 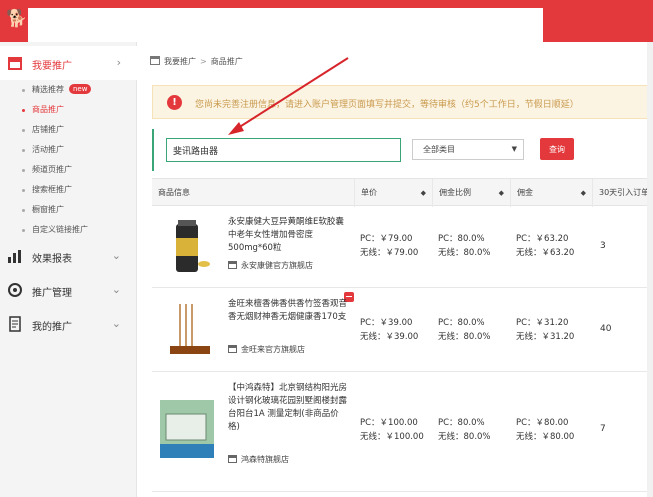 I want to click on shop-icon, so click(x=15, y=63).